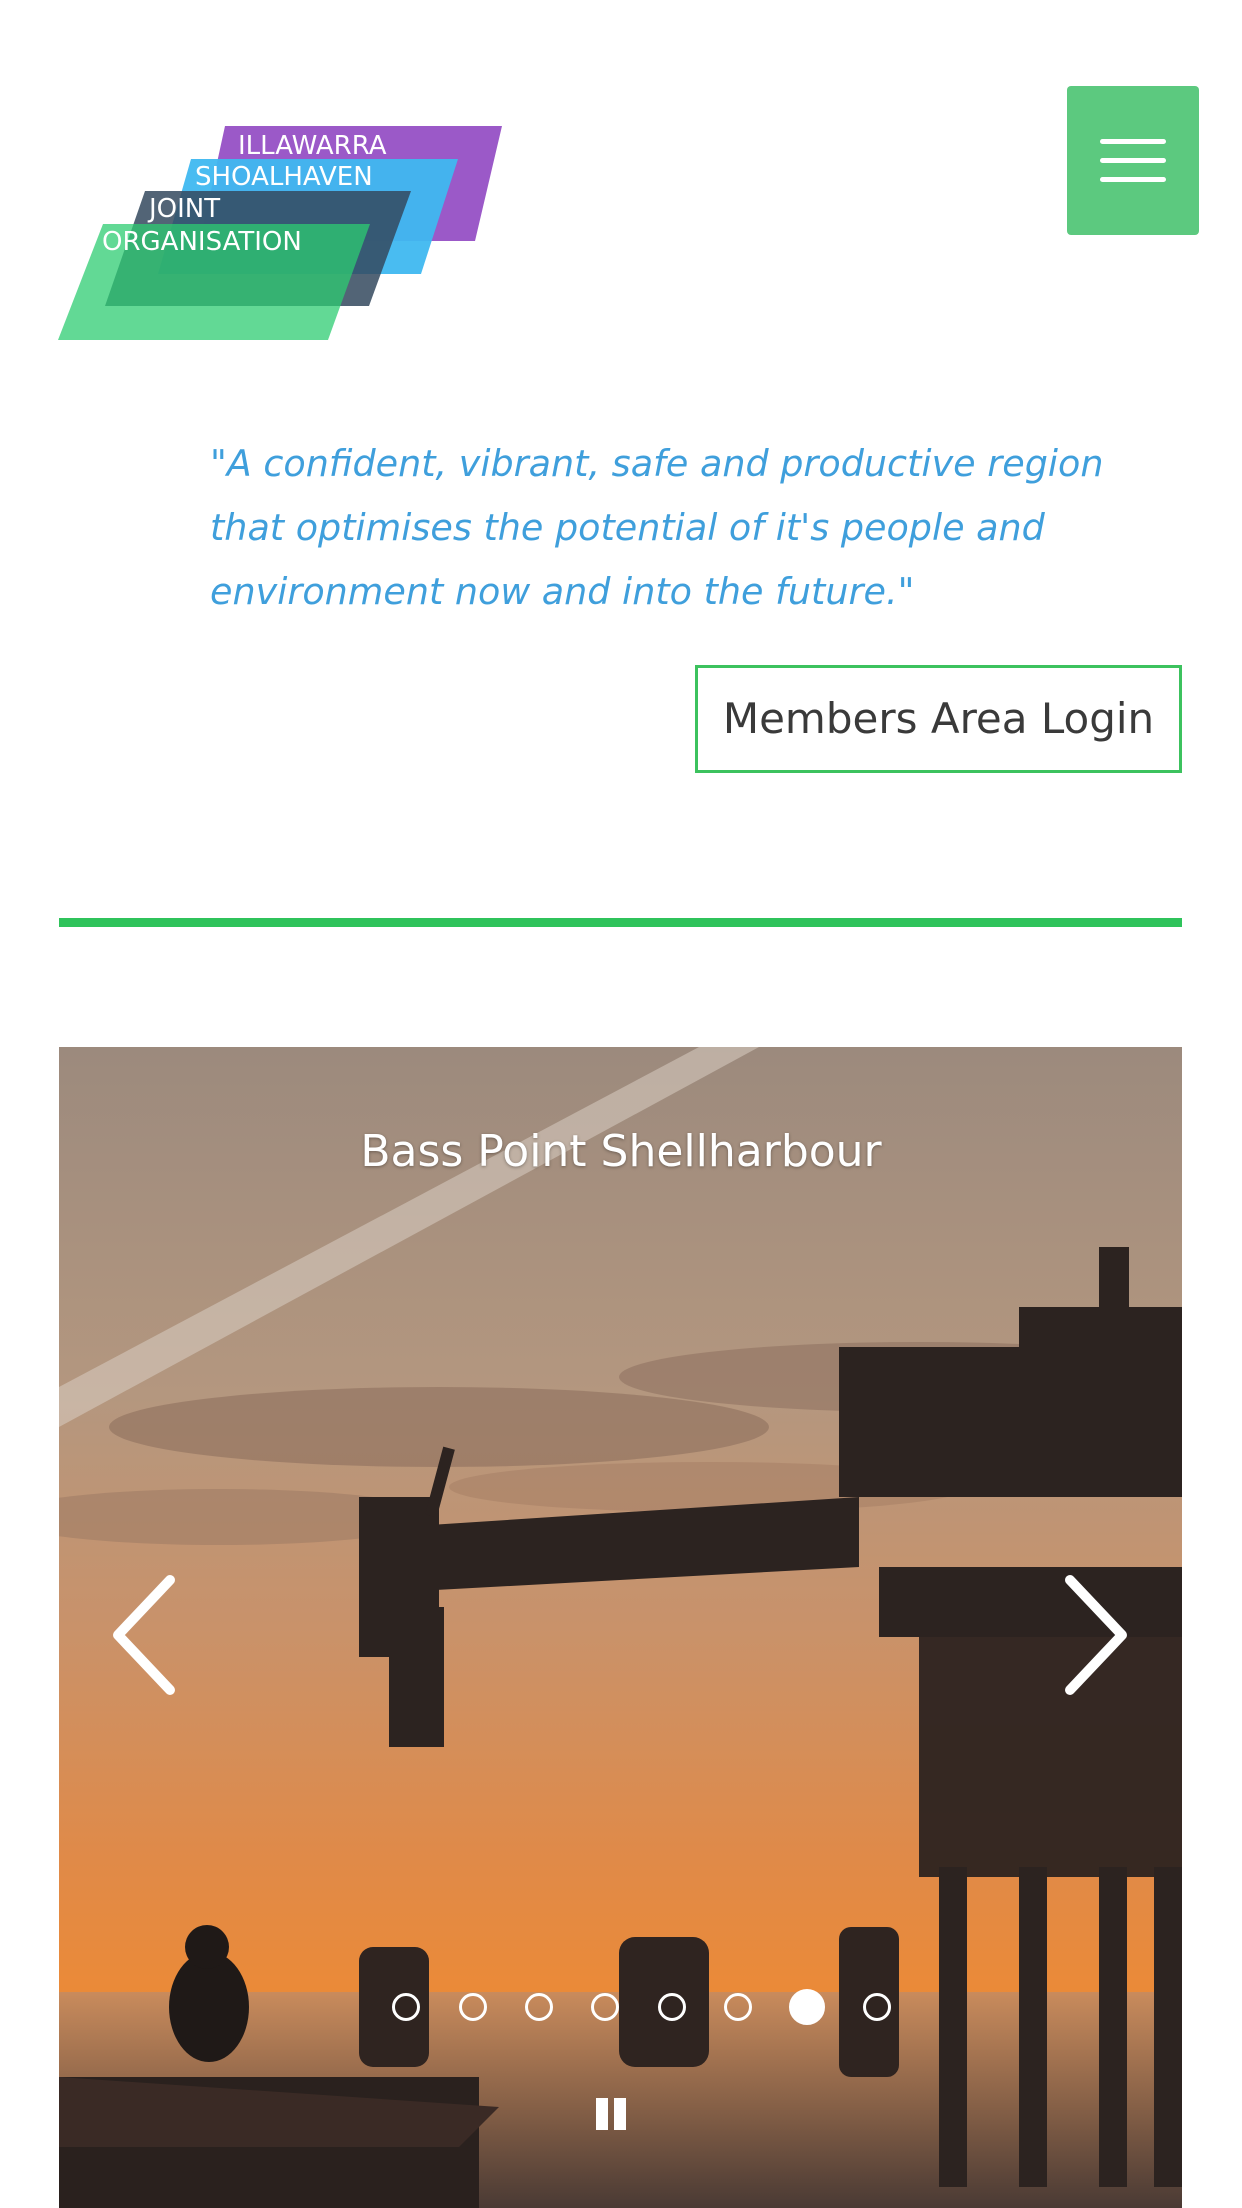  Describe the element at coordinates (612, 2114) in the screenshot. I see `slider-pause-button` at that location.